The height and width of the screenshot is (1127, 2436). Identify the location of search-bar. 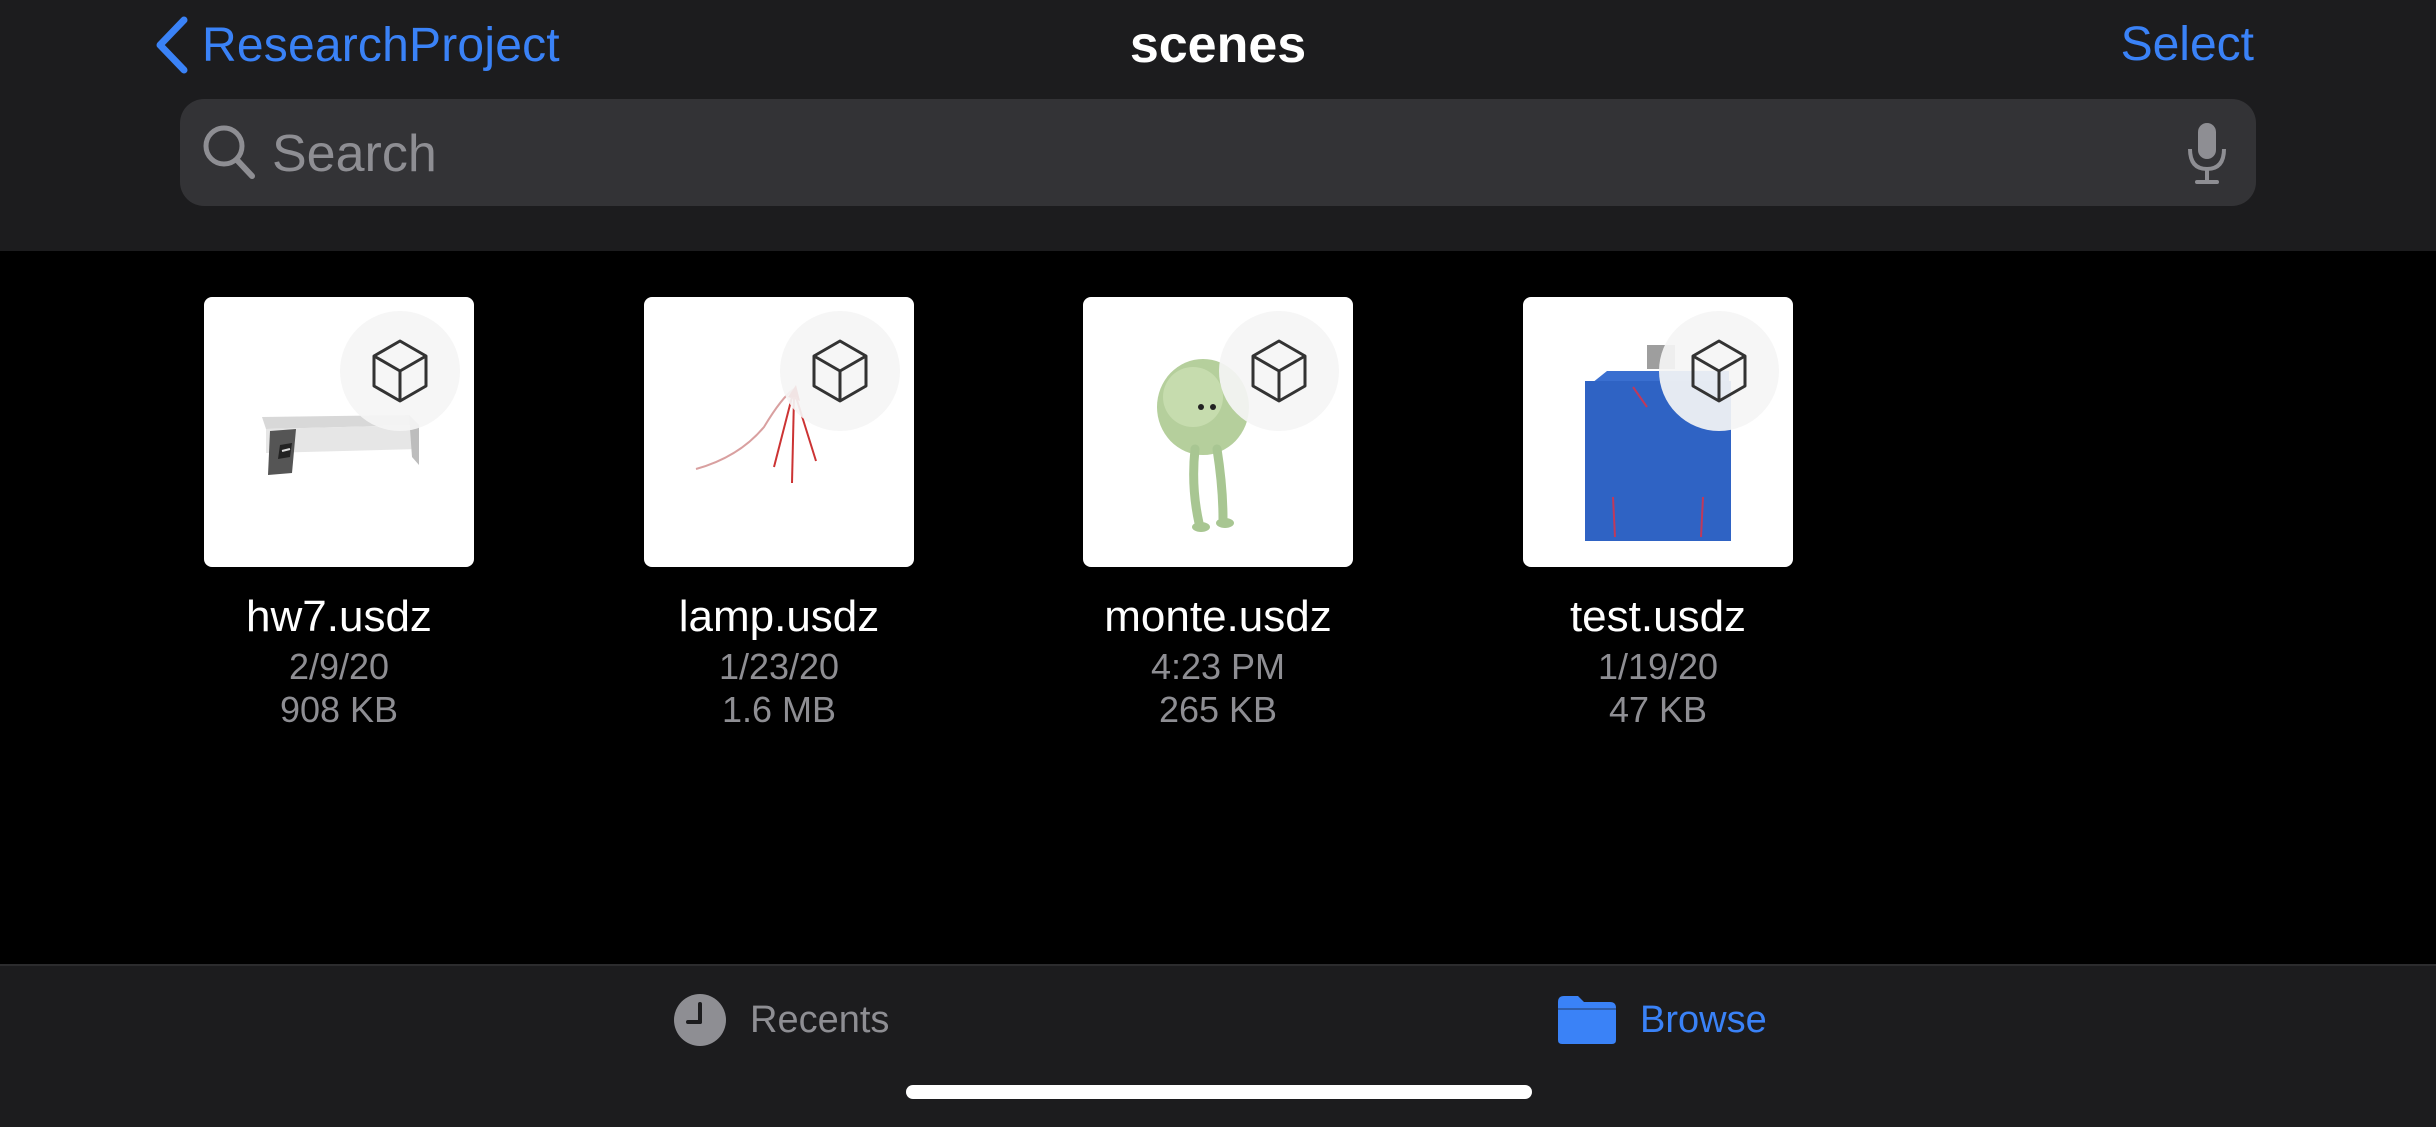
(1218, 153).